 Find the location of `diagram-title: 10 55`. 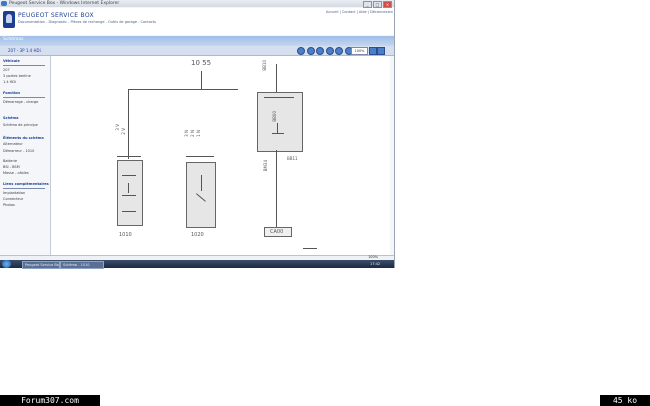

diagram-title: 10 55 is located at coordinates (201, 63).